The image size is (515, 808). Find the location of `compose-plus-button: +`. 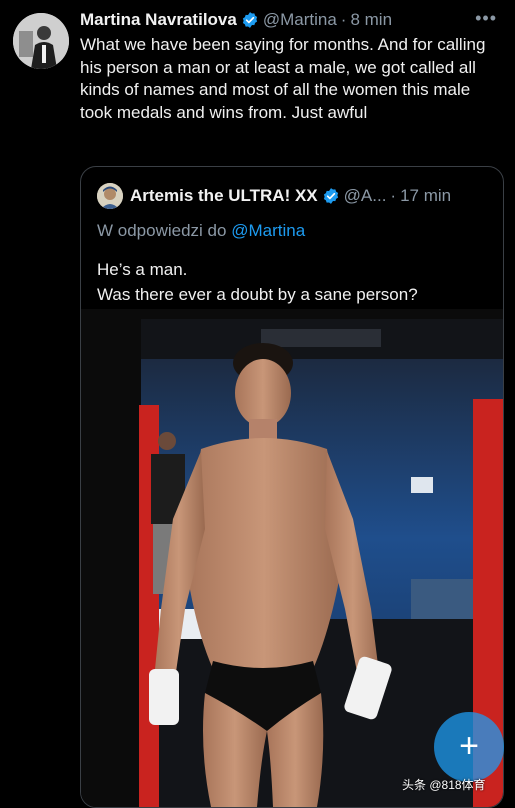

compose-plus-button: + is located at coordinates (469, 747).